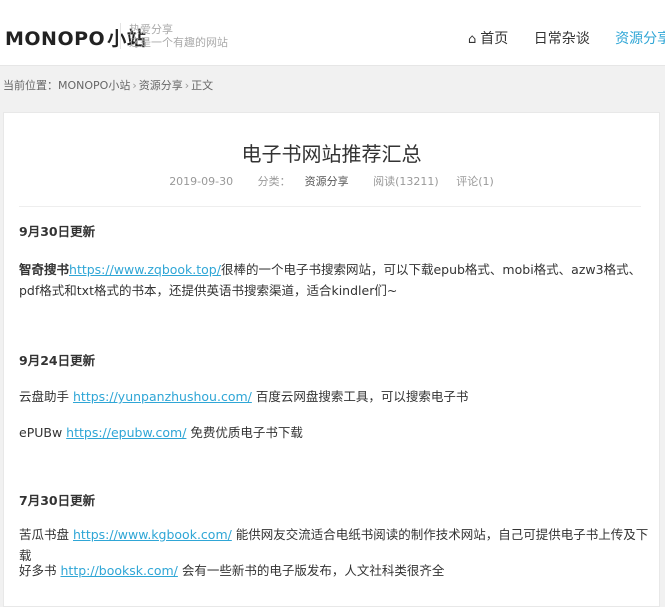 The width and height of the screenshot is (665, 607). I want to click on breadcrumb-item-current: 正文, so click(202, 85).